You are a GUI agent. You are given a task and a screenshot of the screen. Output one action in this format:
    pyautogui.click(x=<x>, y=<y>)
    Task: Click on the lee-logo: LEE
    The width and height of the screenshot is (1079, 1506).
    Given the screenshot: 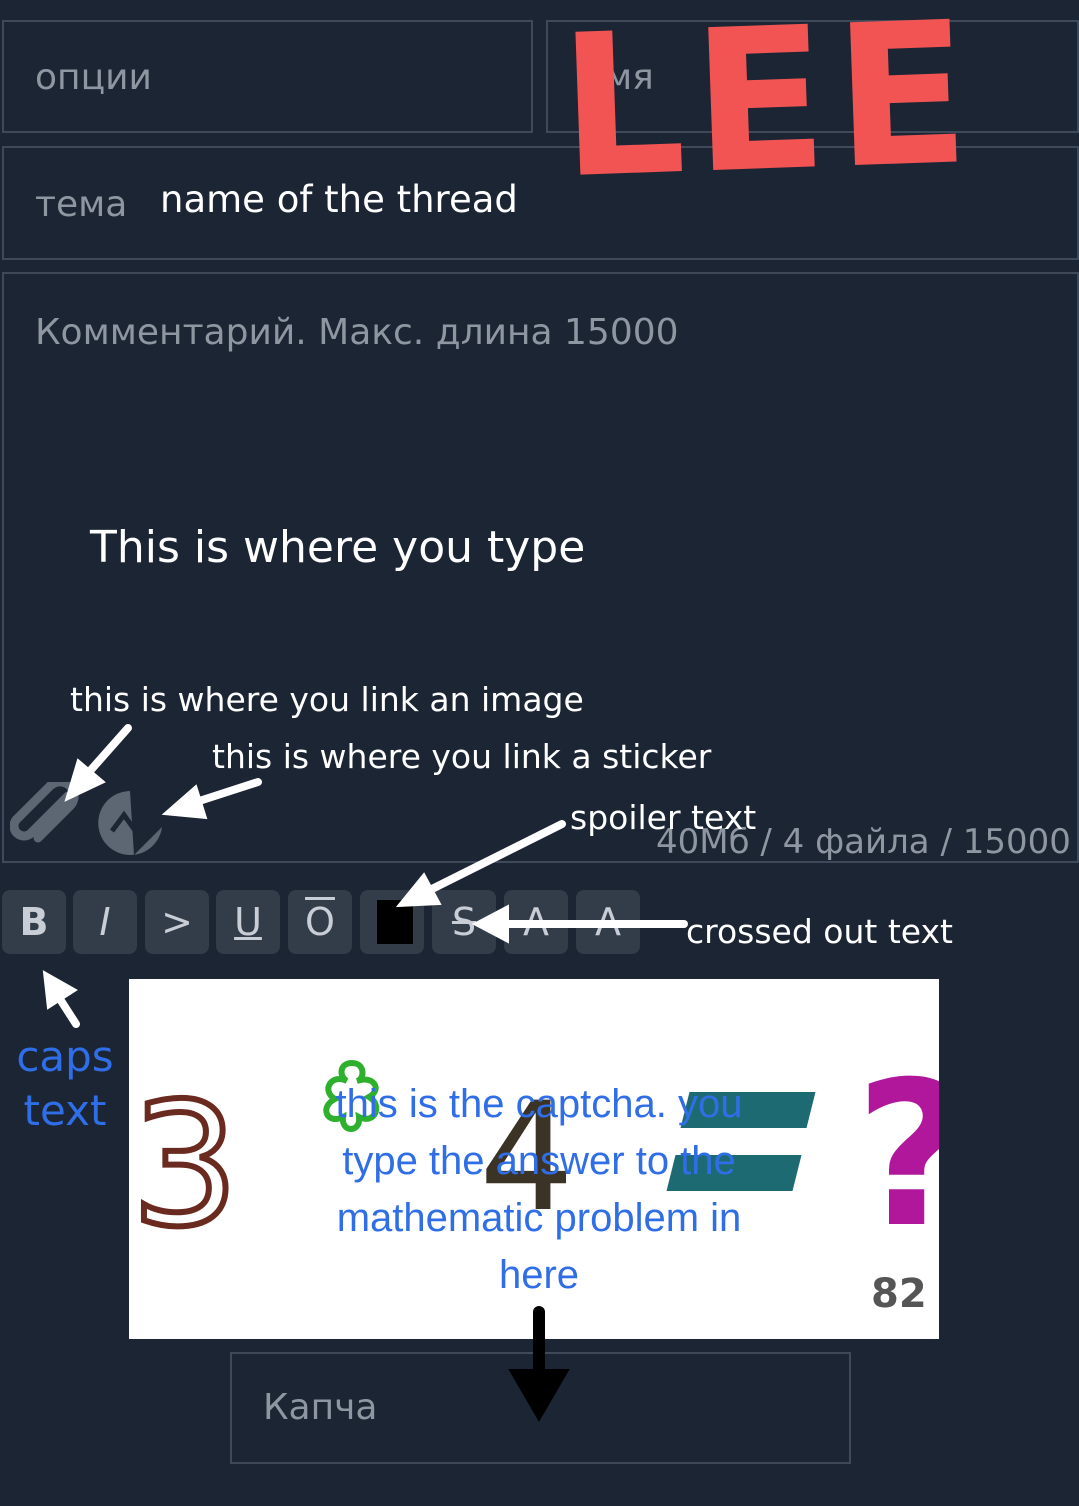 What is the action you would take?
    pyautogui.click(x=768, y=111)
    